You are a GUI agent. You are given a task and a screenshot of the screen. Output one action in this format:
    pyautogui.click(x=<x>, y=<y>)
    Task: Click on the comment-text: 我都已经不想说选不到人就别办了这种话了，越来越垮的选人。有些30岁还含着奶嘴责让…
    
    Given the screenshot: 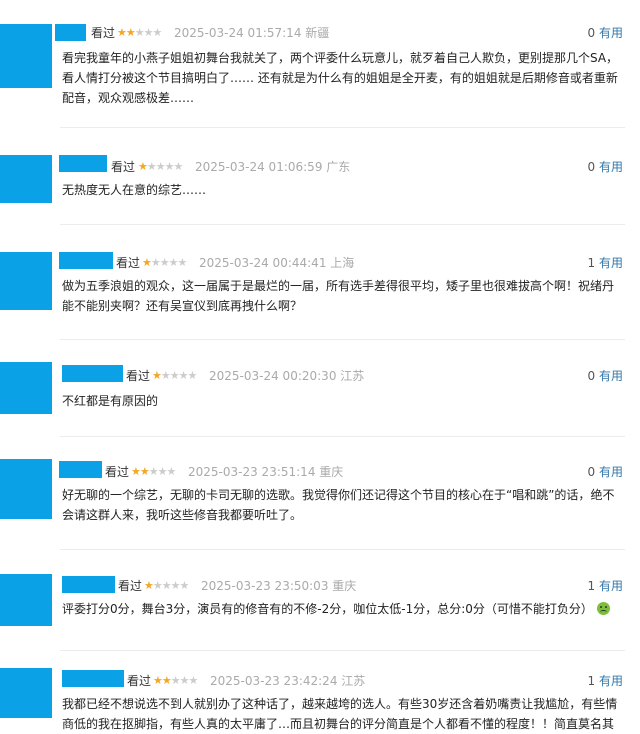 What is the action you would take?
    pyautogui.click(x=340, y=714)
    